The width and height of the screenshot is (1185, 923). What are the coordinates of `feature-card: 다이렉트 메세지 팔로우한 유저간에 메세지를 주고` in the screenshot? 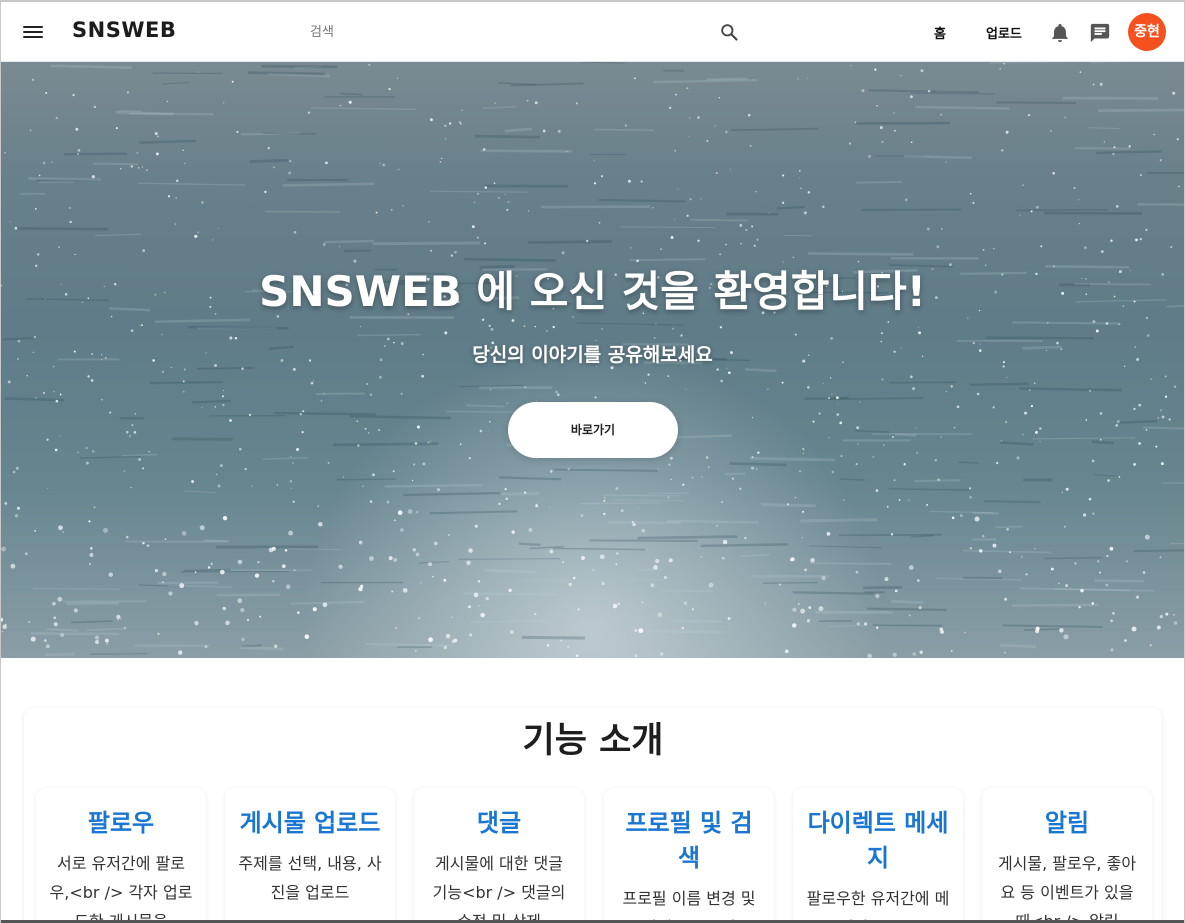 It's located at (878, 855).